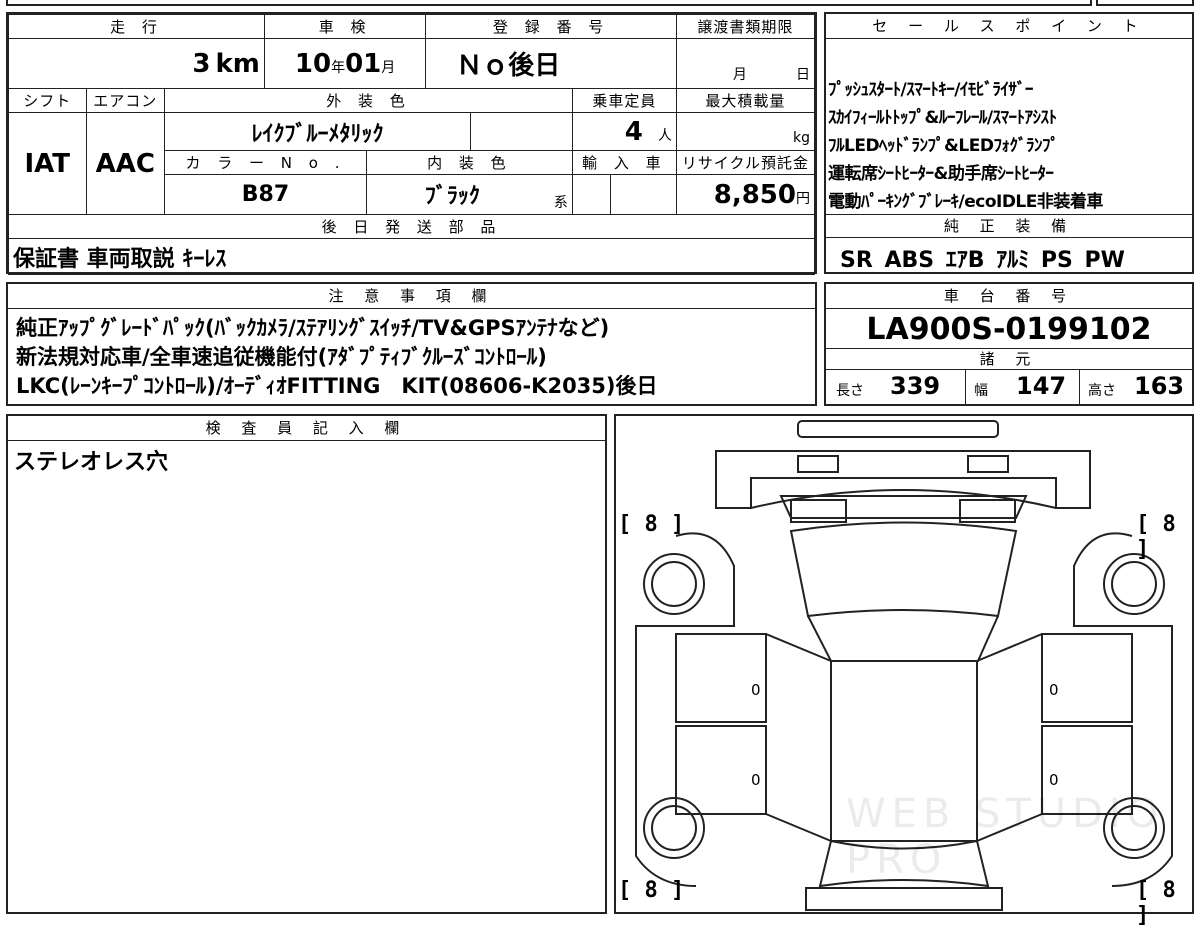 The width and height of the screenshot is (1200, 928). Describe the element at coordinates (745, 26) in the screenshot. I see `transfer-deadline-header: 譲渡書類期限` at that location.